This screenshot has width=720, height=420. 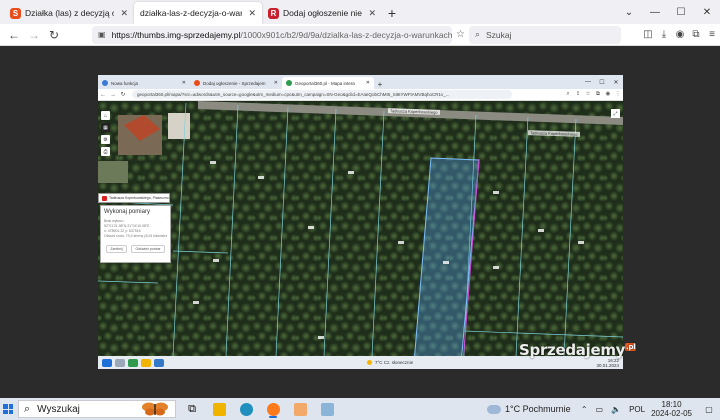 I want to click on measure-refresh-button: Odśwież pomiar, so click(x=148, y=249).